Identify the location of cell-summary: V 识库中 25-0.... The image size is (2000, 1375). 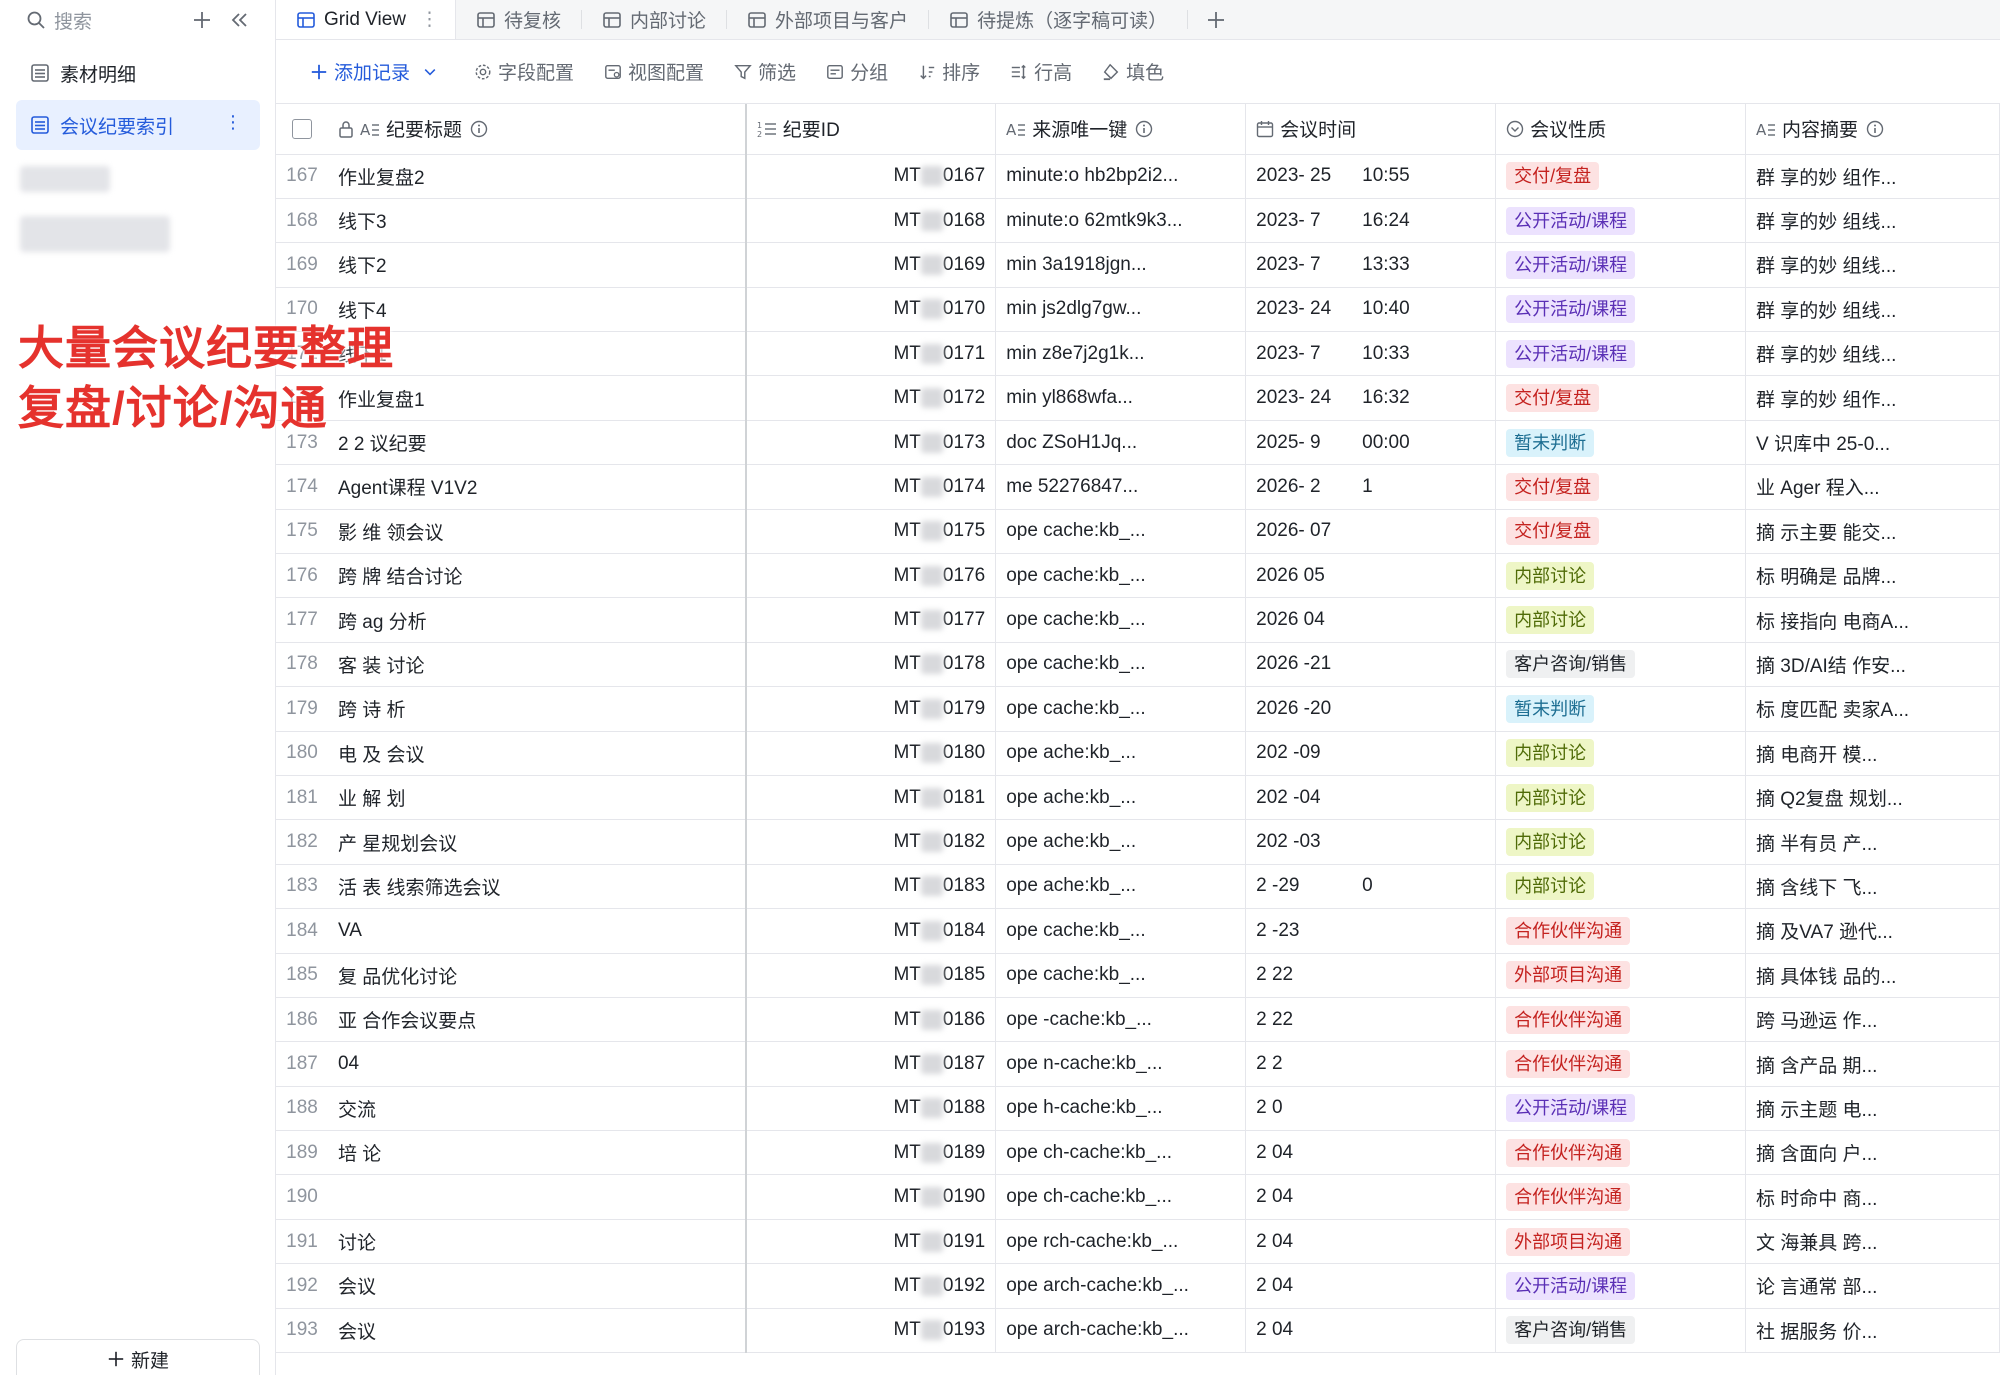
(1872, 443).